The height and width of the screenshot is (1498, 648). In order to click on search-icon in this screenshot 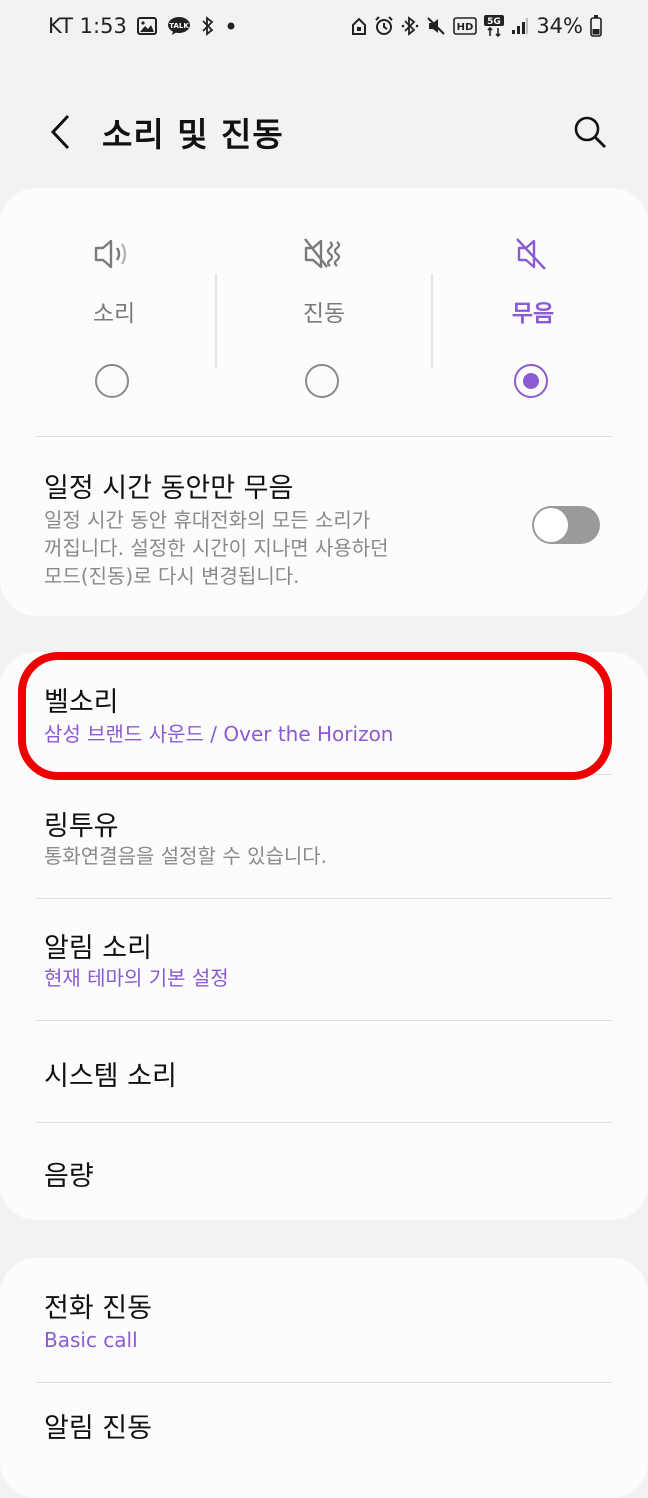, I will do `click(590, 132)`.